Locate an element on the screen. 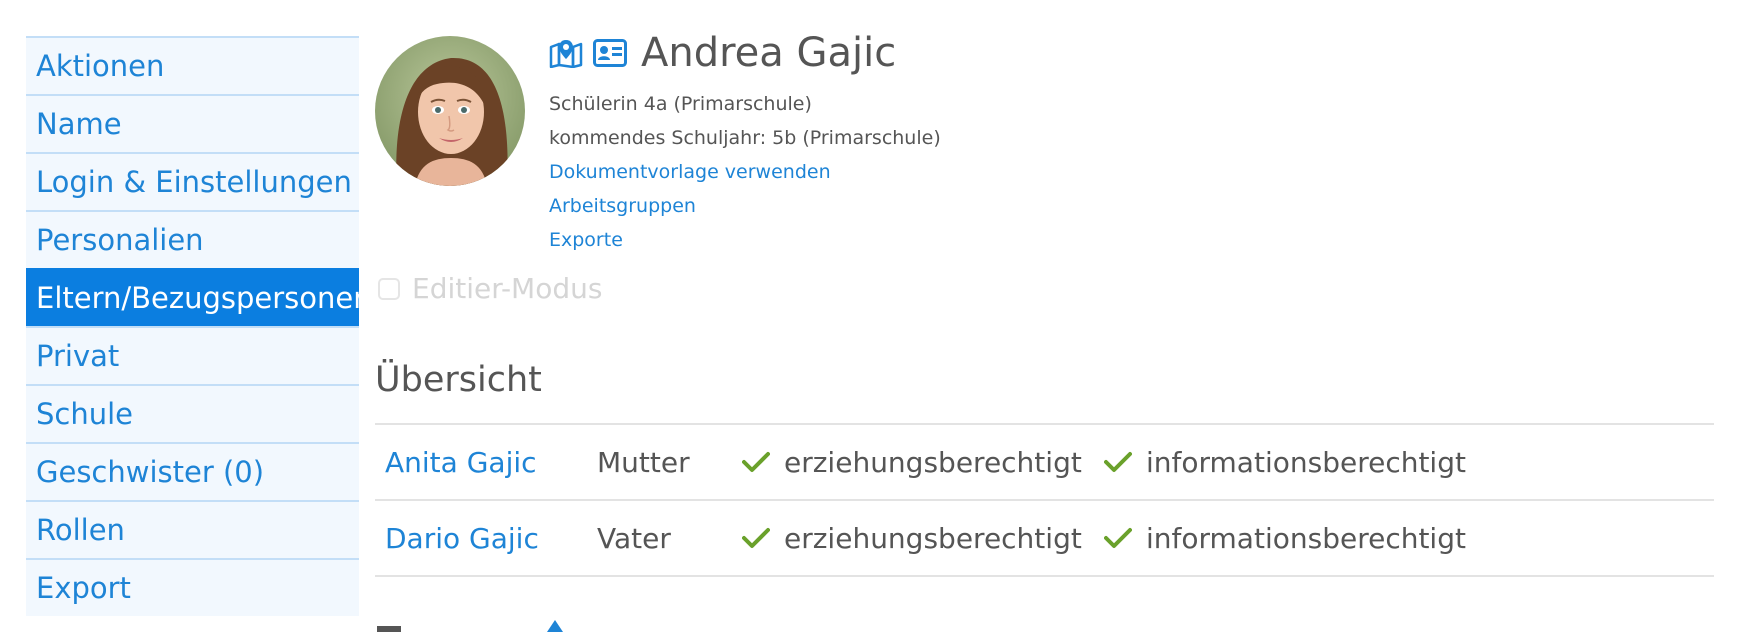 The height and width of the screenshot is (636, 1750). sidebar-item-aktionen: Aktionen is located at coordinates (192, 65).